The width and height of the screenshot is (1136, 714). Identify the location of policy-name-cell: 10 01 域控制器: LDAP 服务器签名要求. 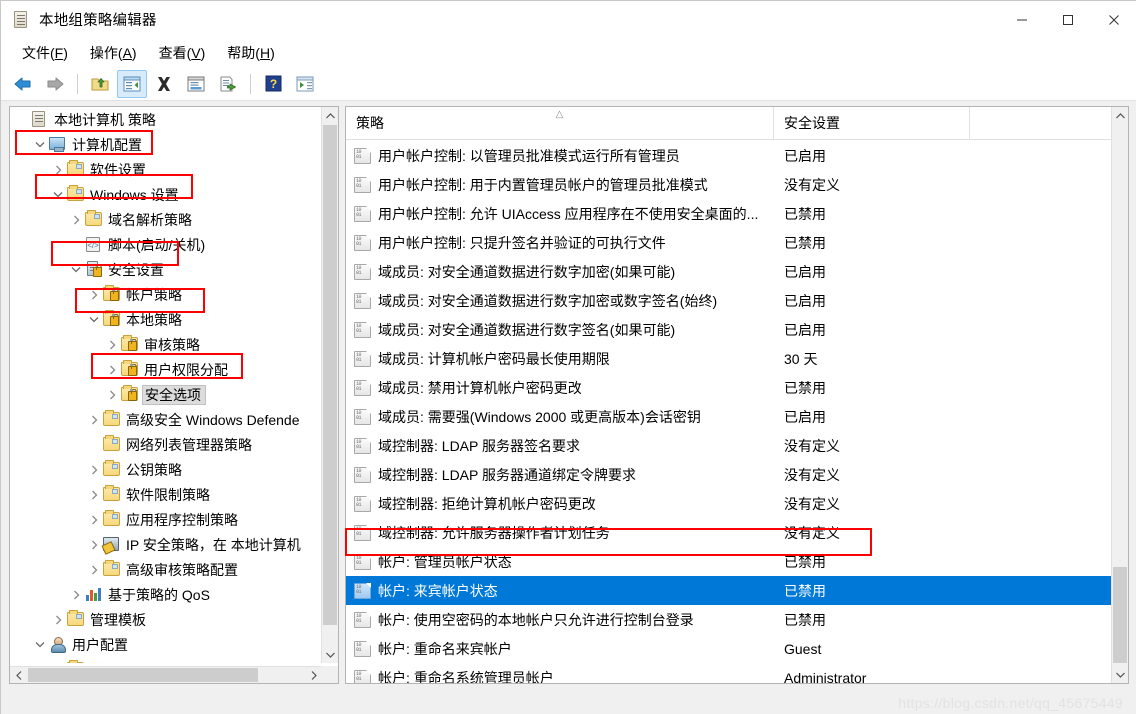
(560, 446).